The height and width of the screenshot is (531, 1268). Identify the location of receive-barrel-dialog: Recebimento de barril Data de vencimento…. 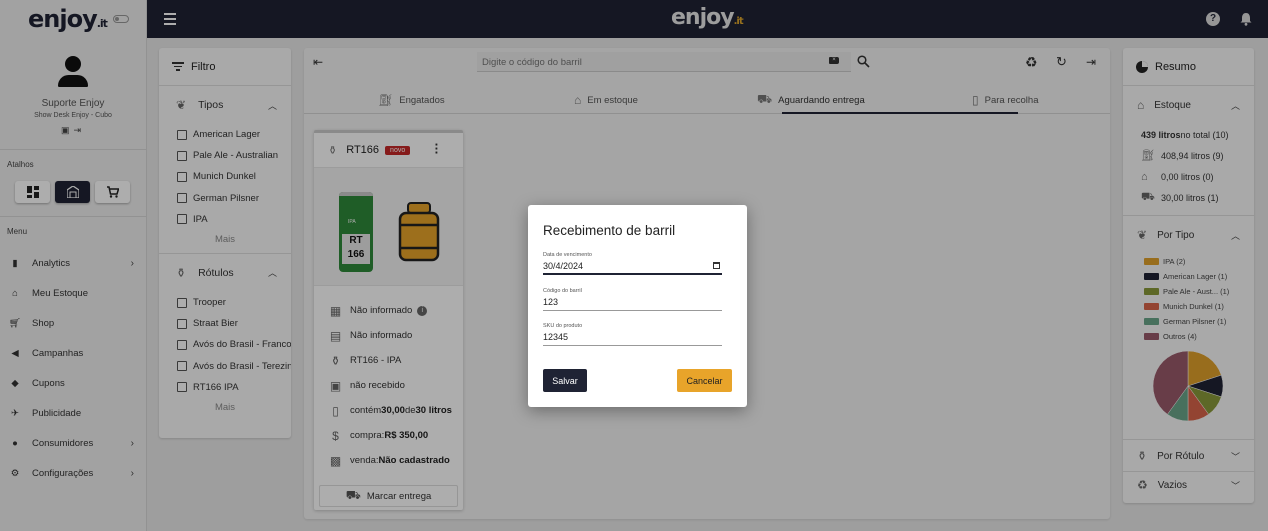
(637, 306).